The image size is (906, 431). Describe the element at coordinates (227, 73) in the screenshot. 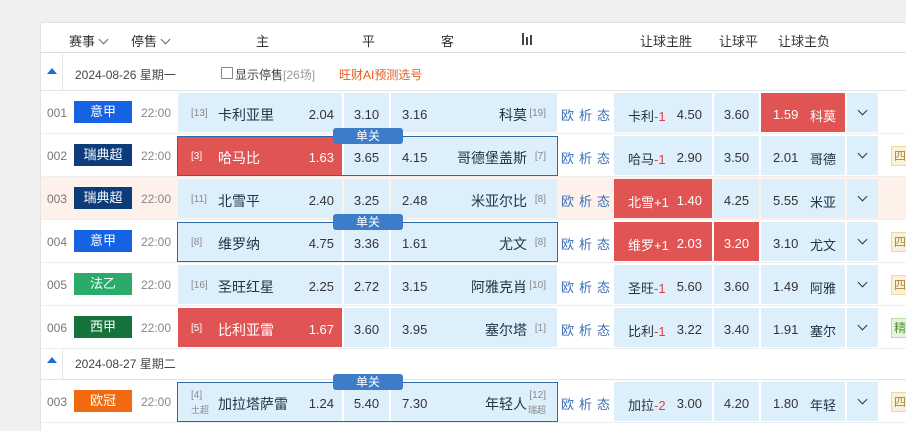

I see `show-stopped-checkbox` at that location.